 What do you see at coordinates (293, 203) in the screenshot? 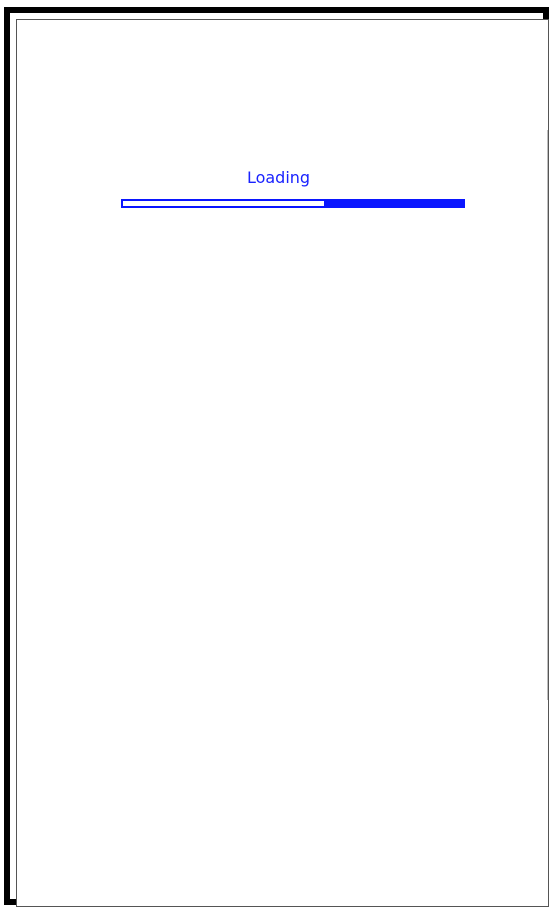
I see `loading-progress-bar` at bounding box center [293, 203].